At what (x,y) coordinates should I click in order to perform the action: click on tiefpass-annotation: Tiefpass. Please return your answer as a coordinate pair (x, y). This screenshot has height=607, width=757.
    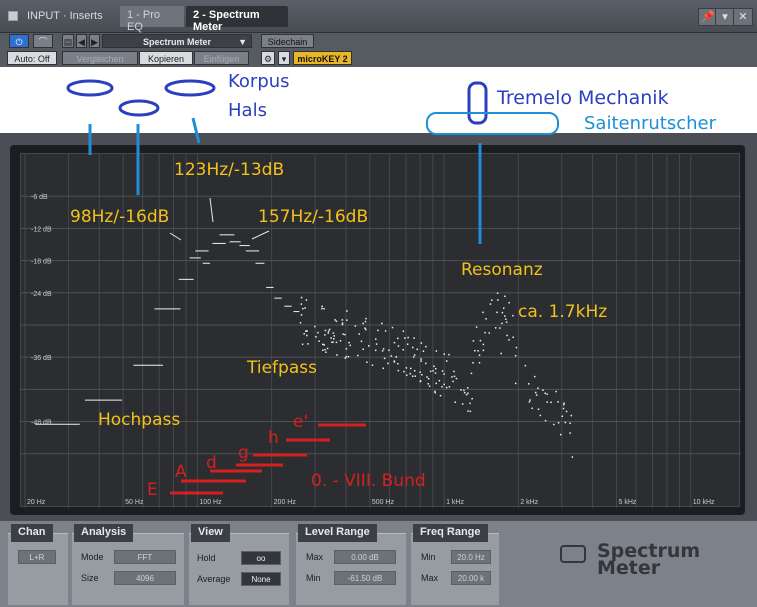
    Looking at the image, I should click on (282, 368).